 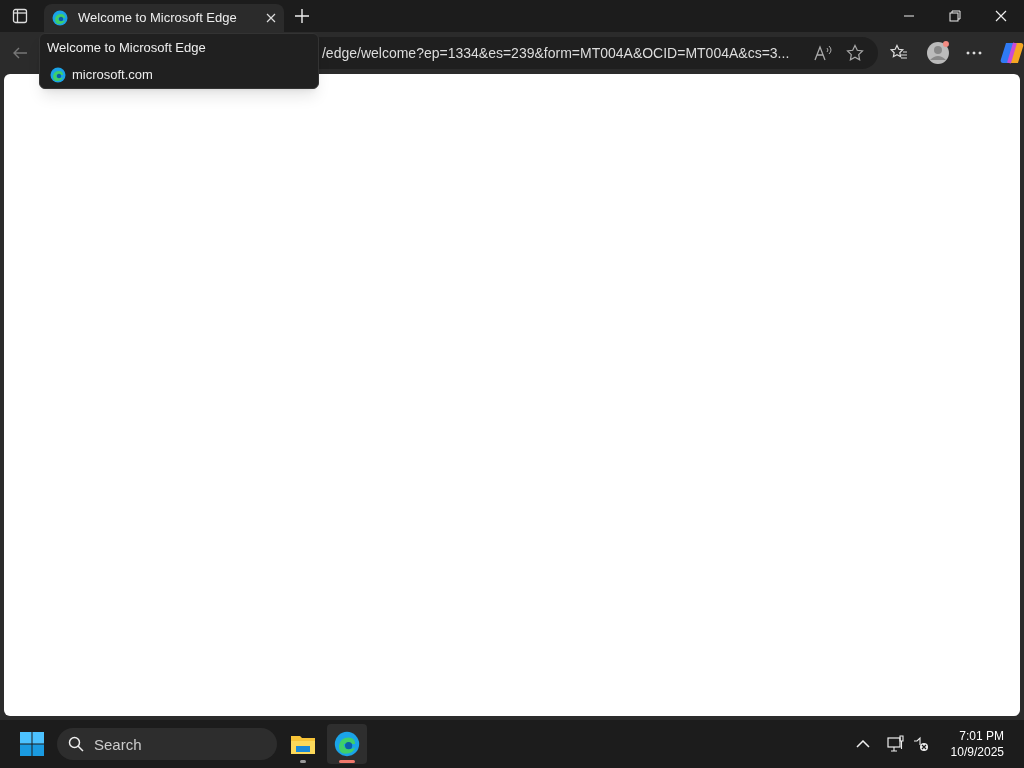 What do you see at coordinates (955, 16) in the screenshot?
I see `restore-icon` at bounding box center [955, 16].